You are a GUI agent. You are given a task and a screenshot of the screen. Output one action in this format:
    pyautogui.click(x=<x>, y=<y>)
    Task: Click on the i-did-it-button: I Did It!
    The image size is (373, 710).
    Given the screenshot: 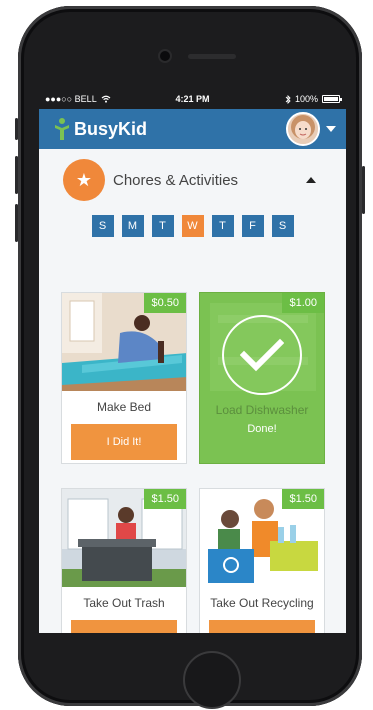 What is the action you would take?
    pyautogui.click(x=124, y=442)
    